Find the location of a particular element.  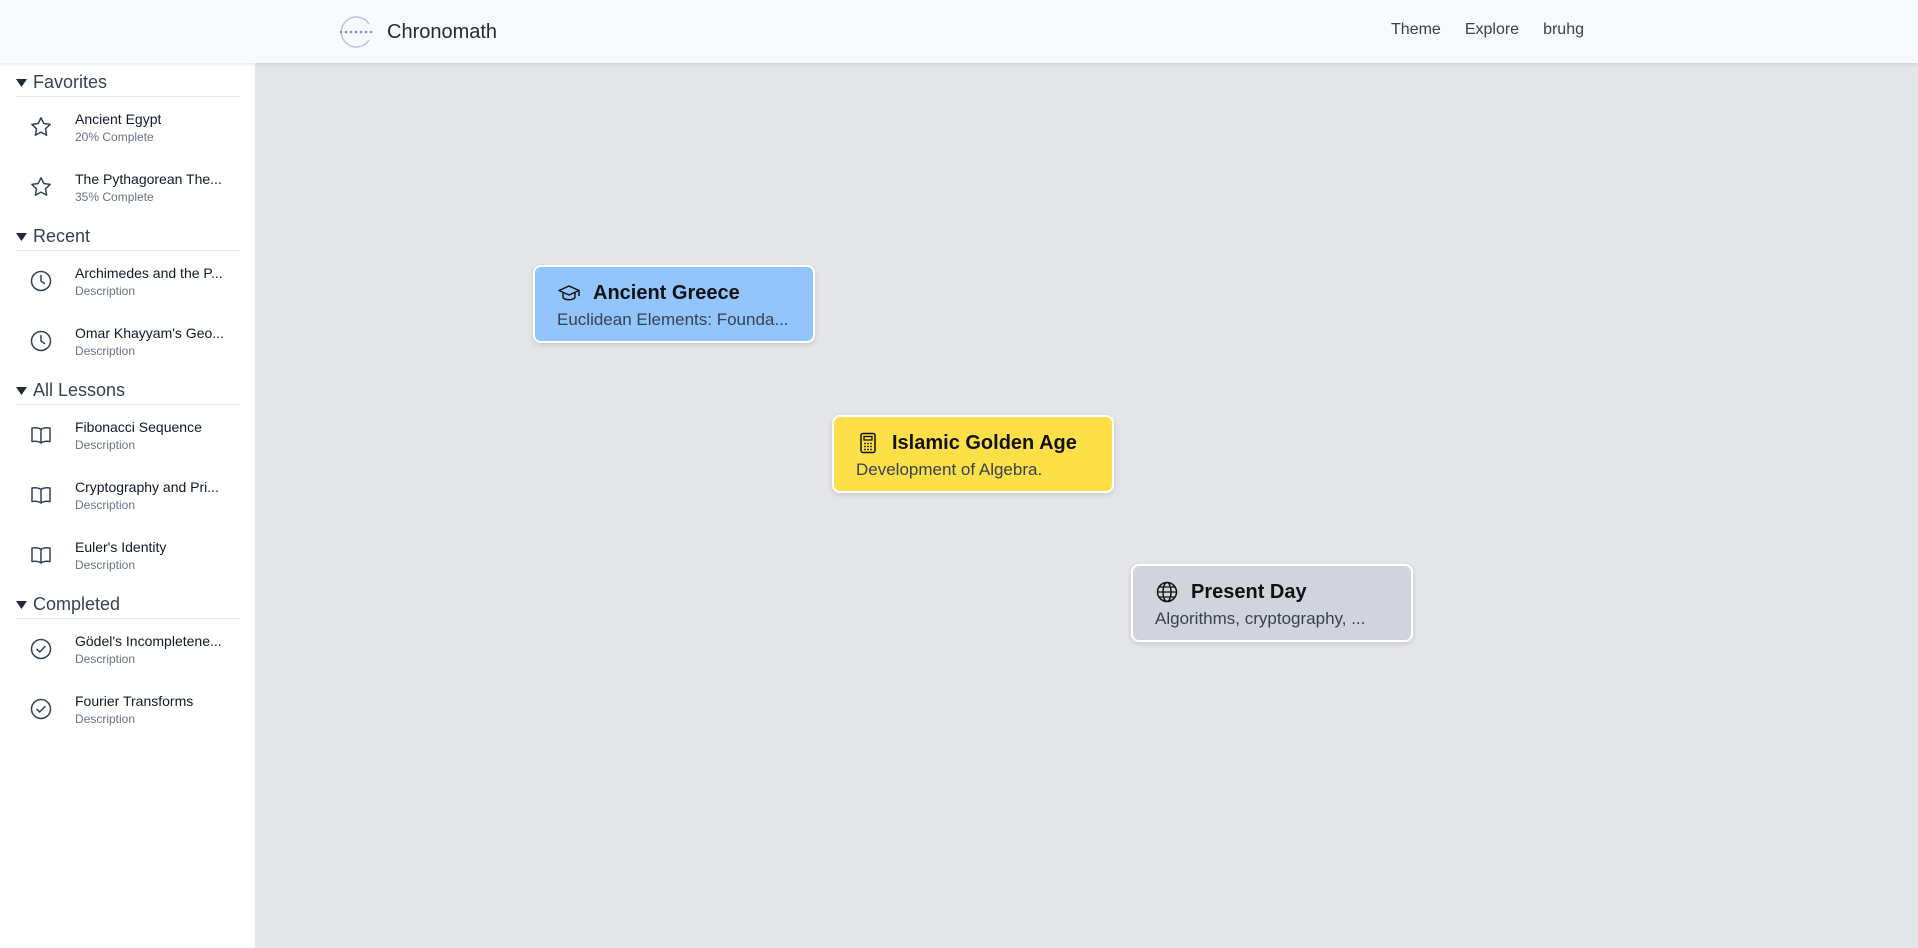

chronomath-logo-icon is located at coordinates (356, 32).